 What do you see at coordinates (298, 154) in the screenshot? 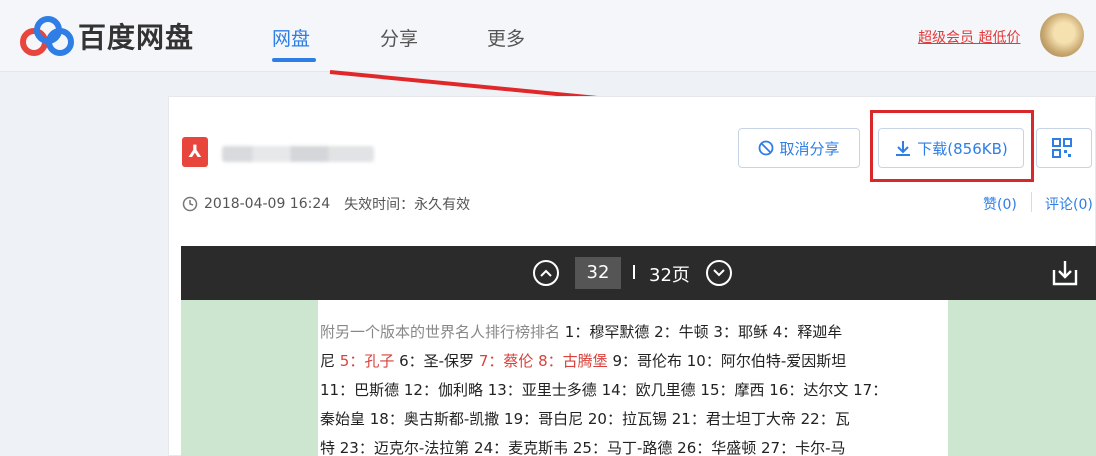
I see `file-name-blurred` at bounding box center [298, 154].